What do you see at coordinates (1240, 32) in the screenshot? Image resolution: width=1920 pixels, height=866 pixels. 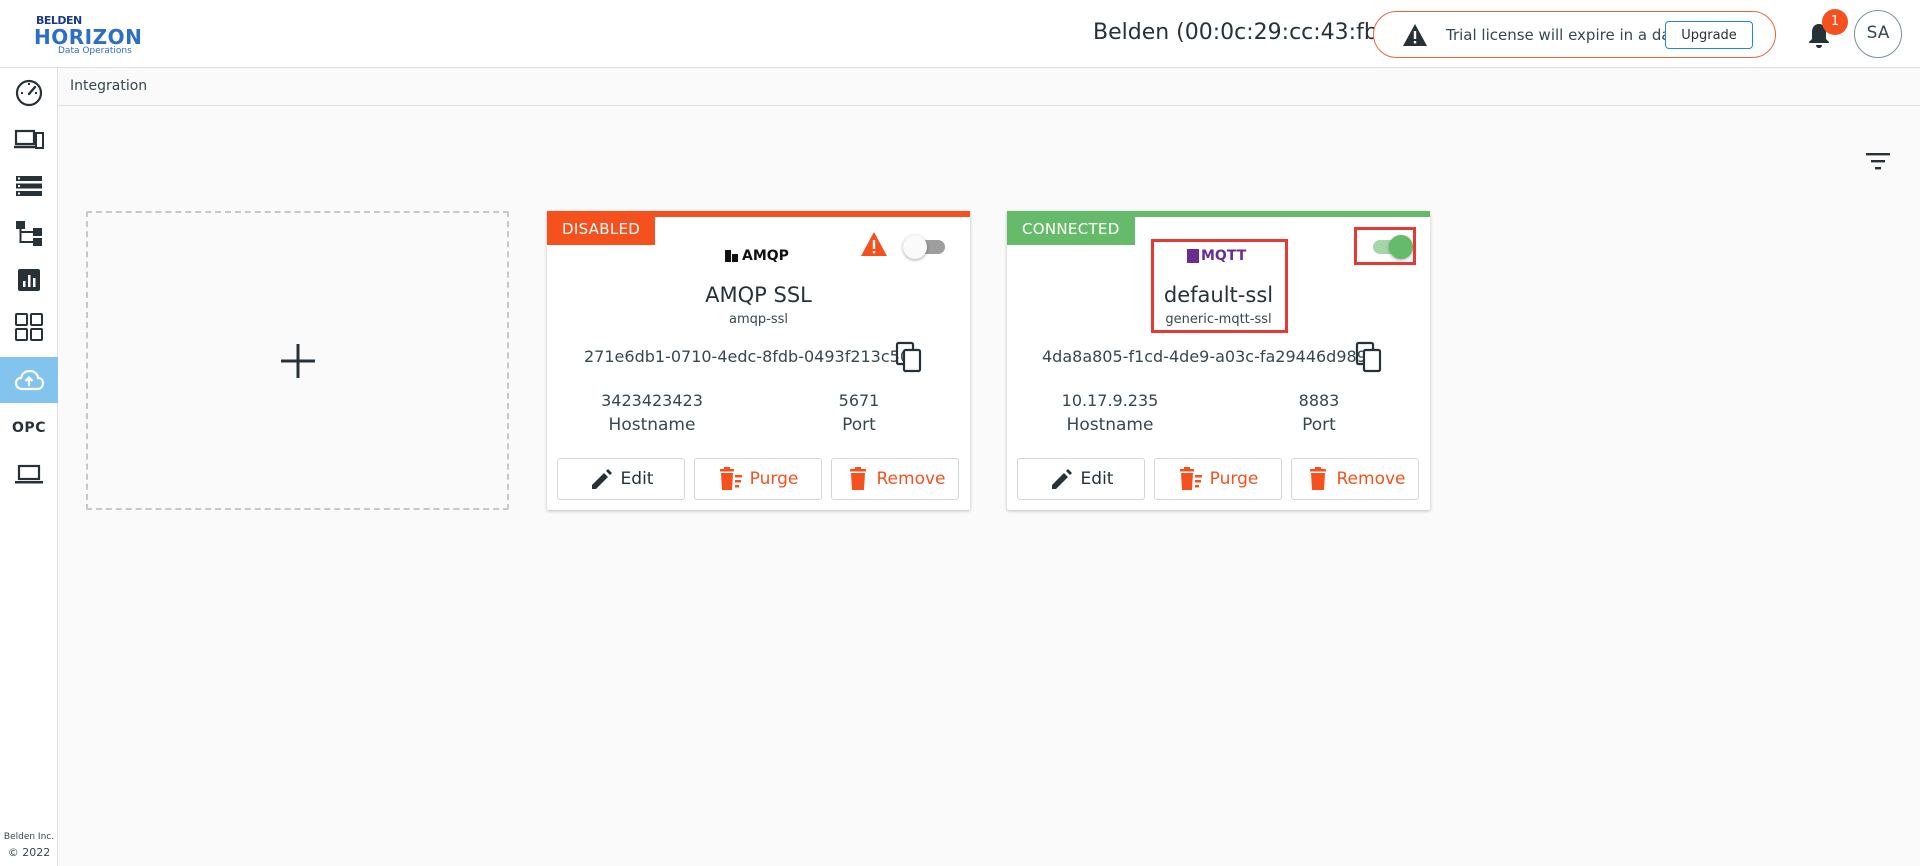 I see `device-title: Belden (00:0c:29:cc:43:fb)` at bounding box center [1240, 32].